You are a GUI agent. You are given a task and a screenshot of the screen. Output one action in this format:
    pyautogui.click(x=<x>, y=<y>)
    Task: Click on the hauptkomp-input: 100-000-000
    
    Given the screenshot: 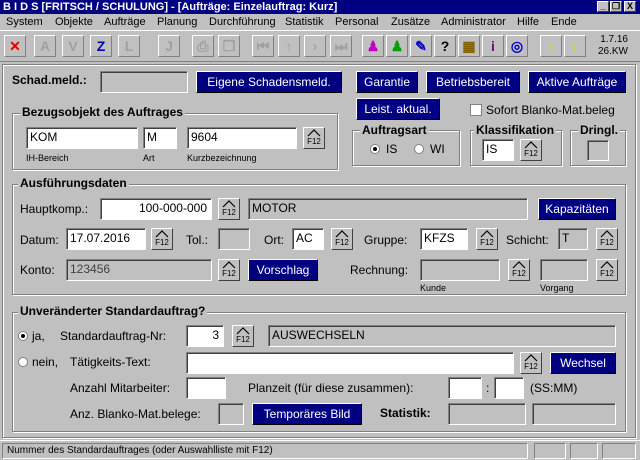 What is the action you would take?
    pyautogui.click(x=156, y=209)
    